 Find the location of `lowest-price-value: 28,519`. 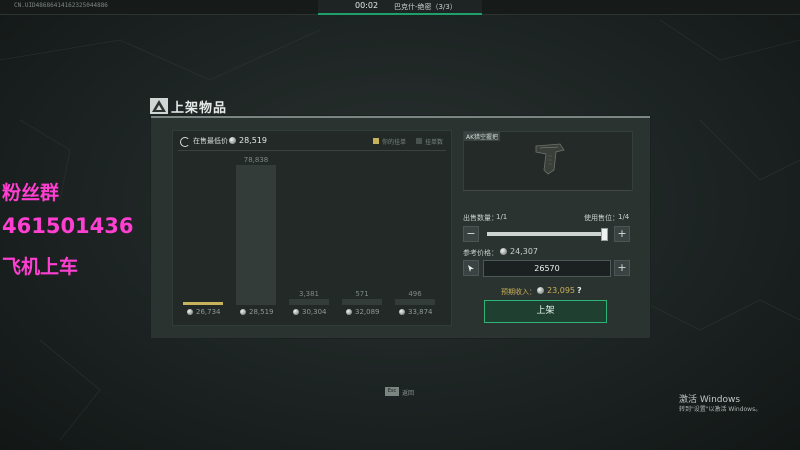

lowest-price-value: 28,519 is located at coordinates (253, 140).